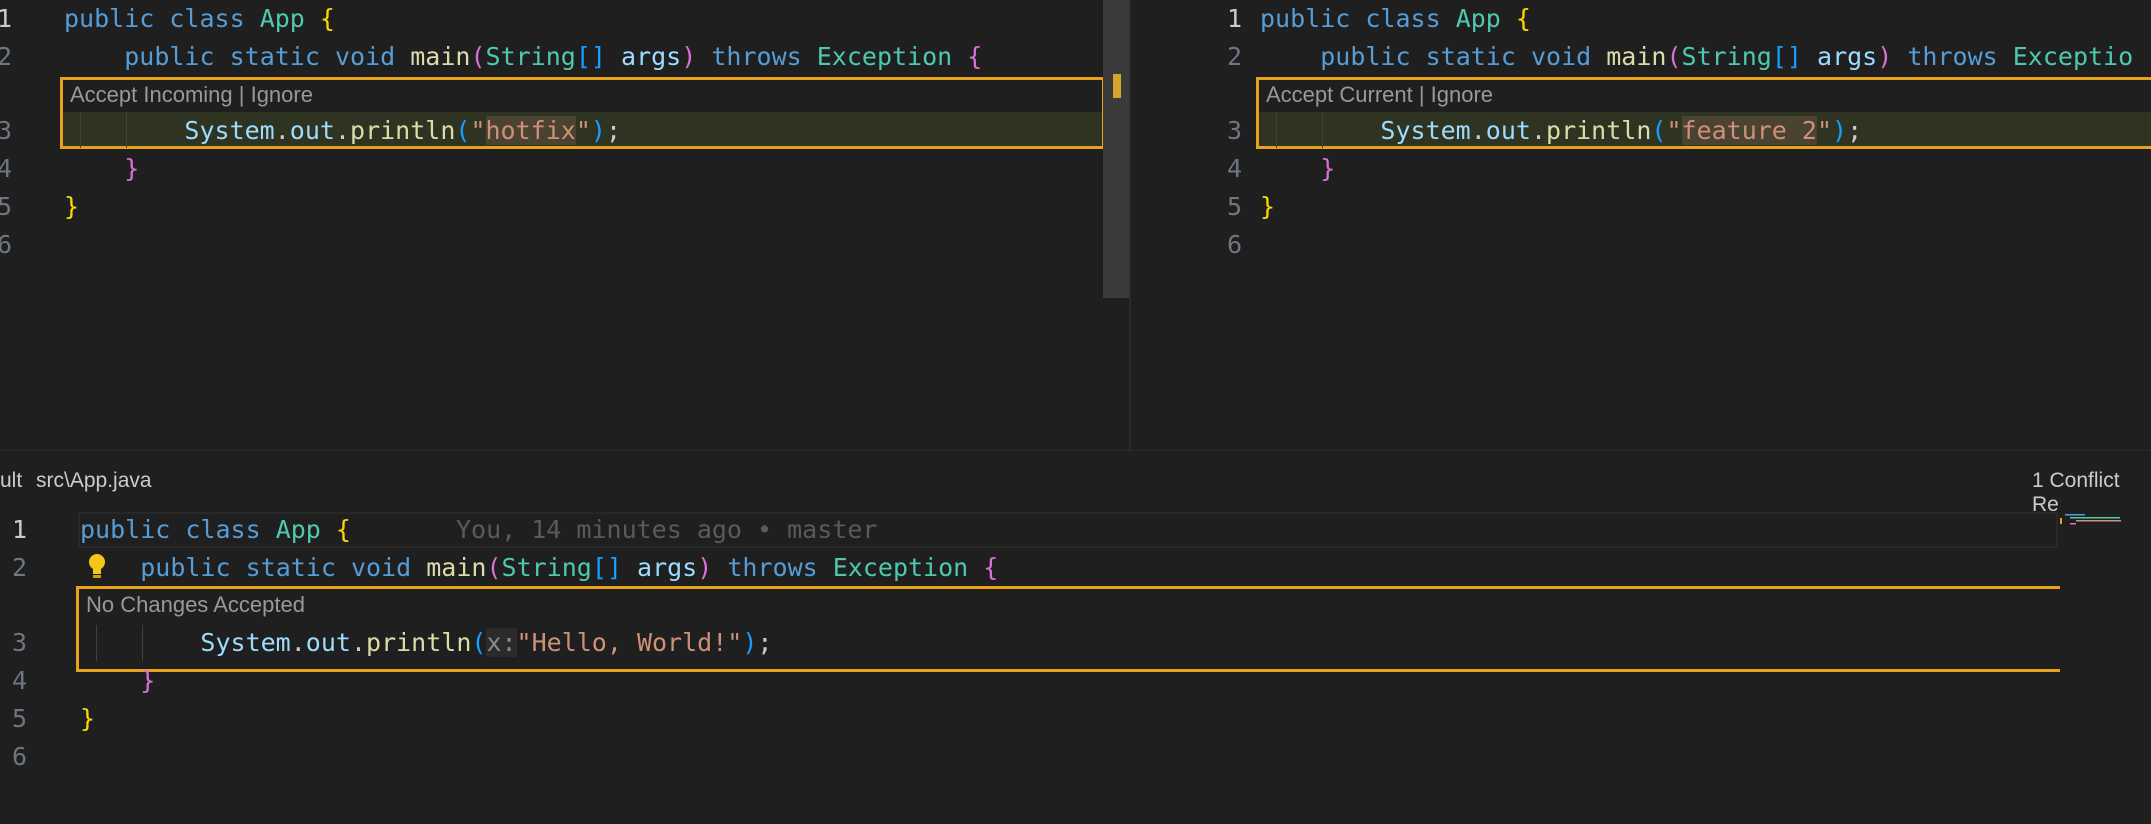  Describe the element at coordinates (667, 529) in the screenshot. I see `git-blame-annotation: You, 14 minutes ago • master` at that location.